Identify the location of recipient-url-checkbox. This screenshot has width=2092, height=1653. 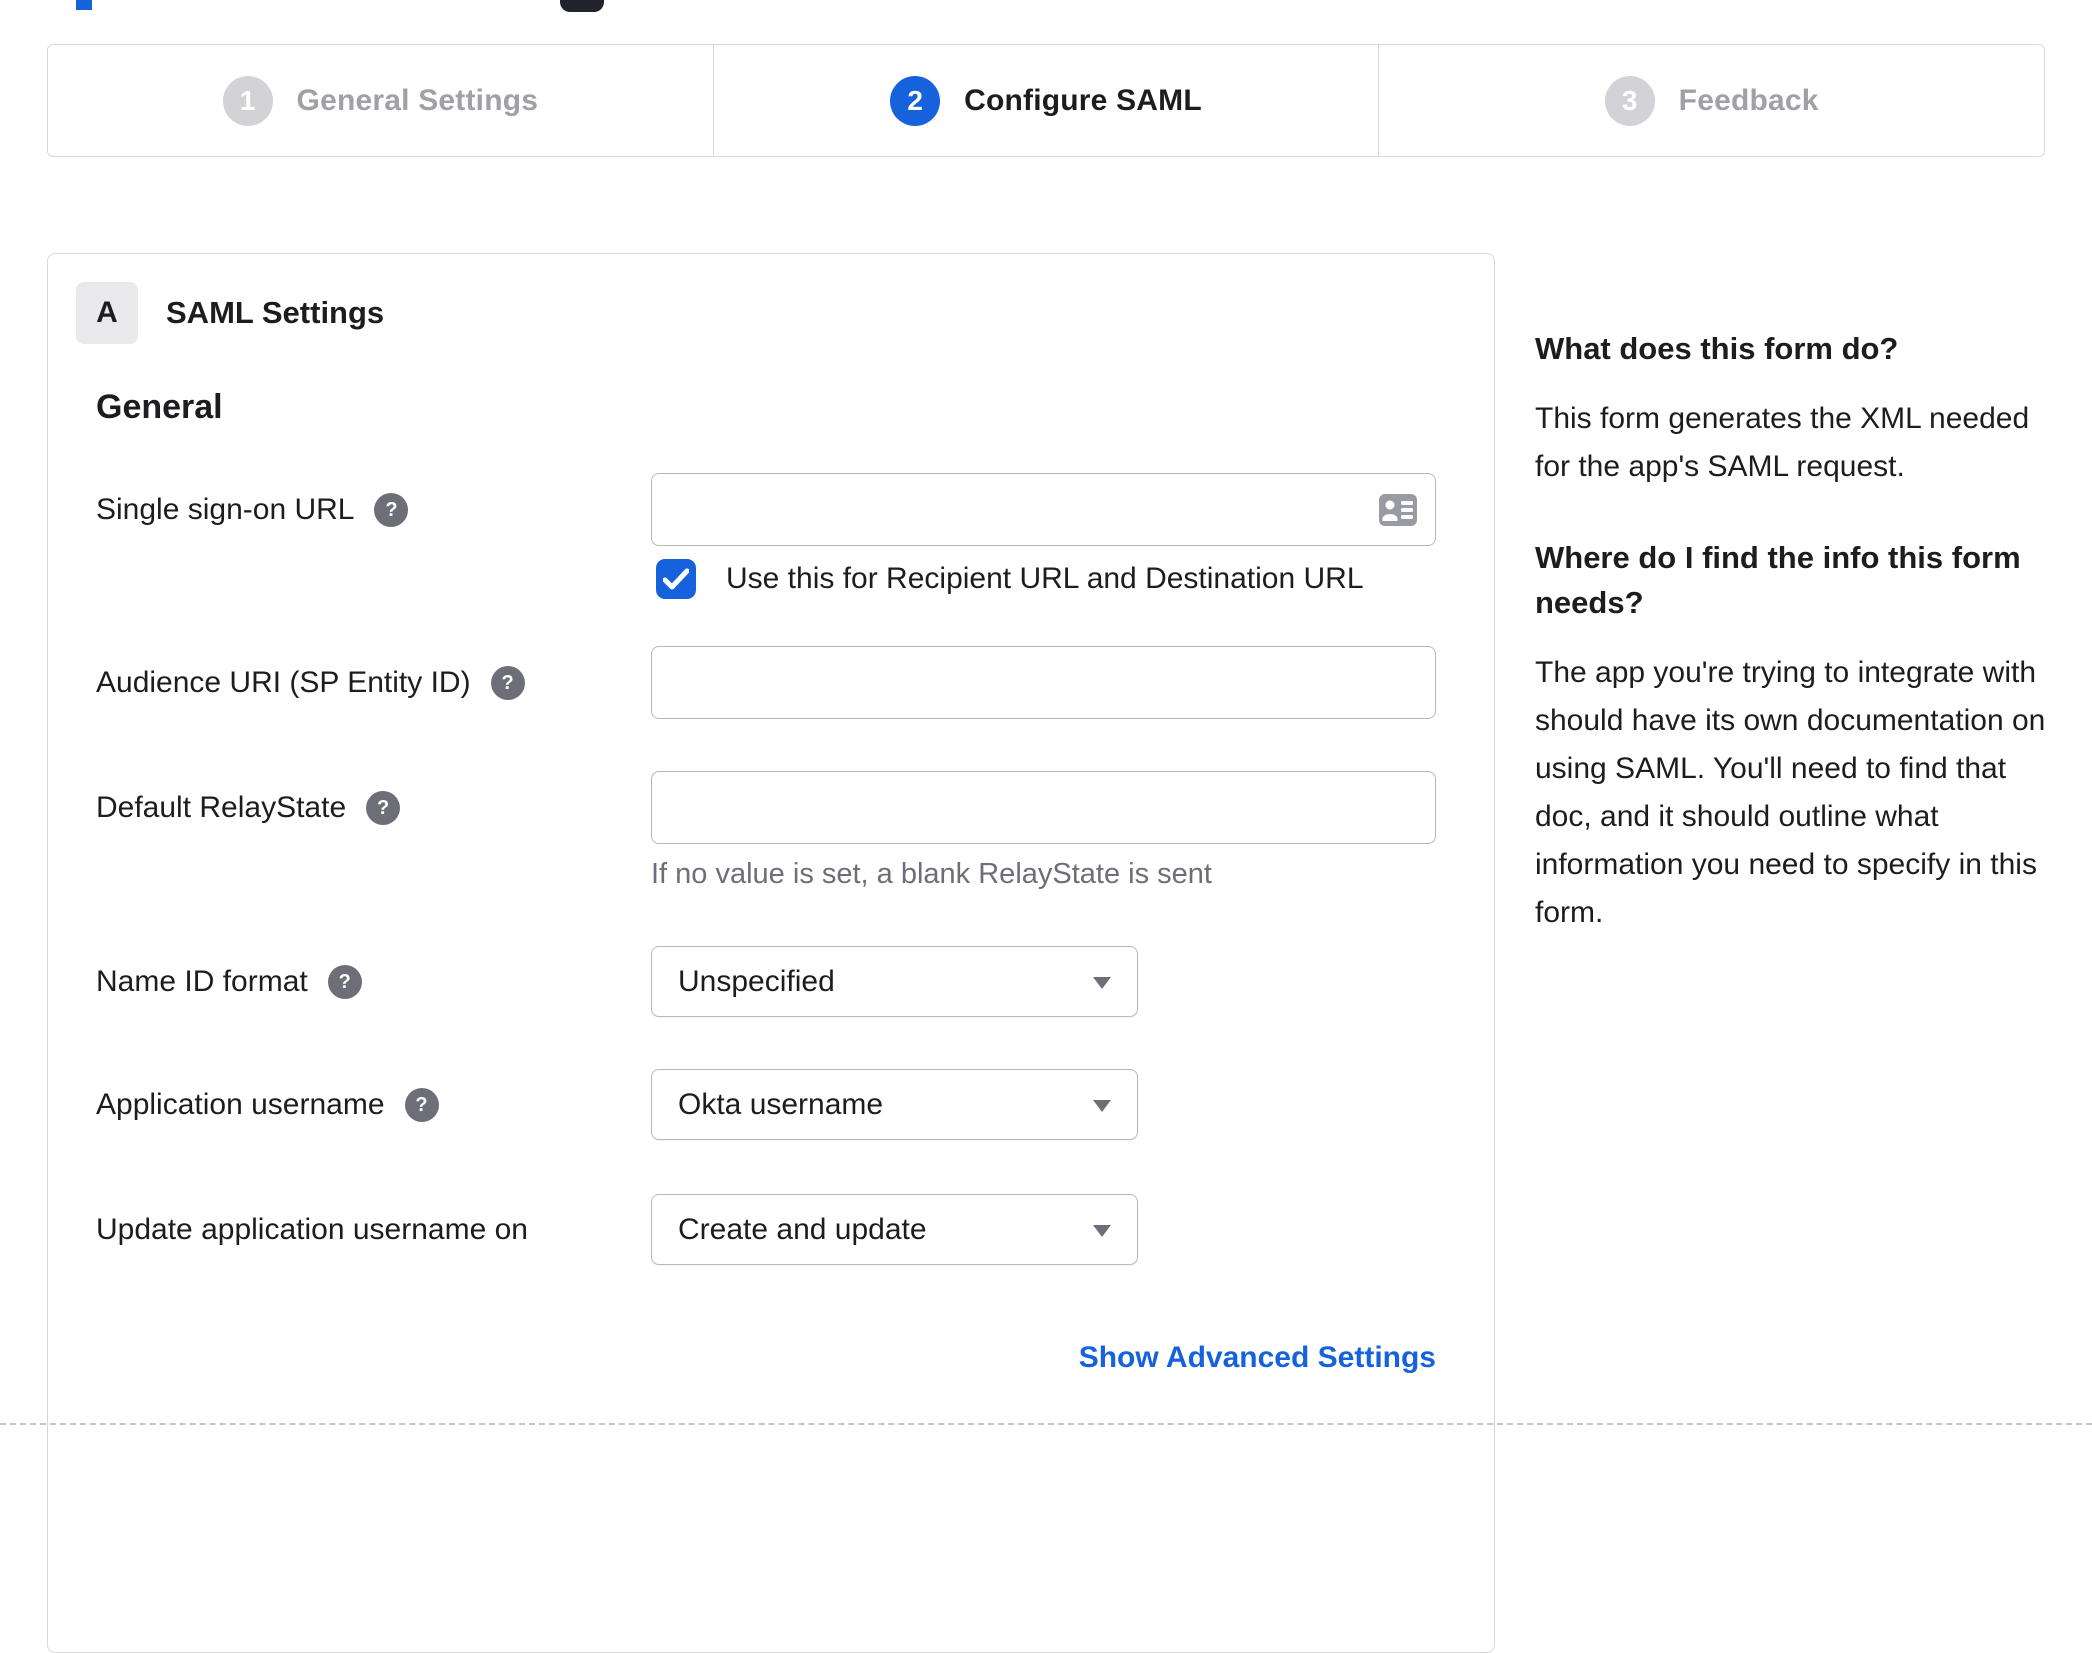
(676, 579).